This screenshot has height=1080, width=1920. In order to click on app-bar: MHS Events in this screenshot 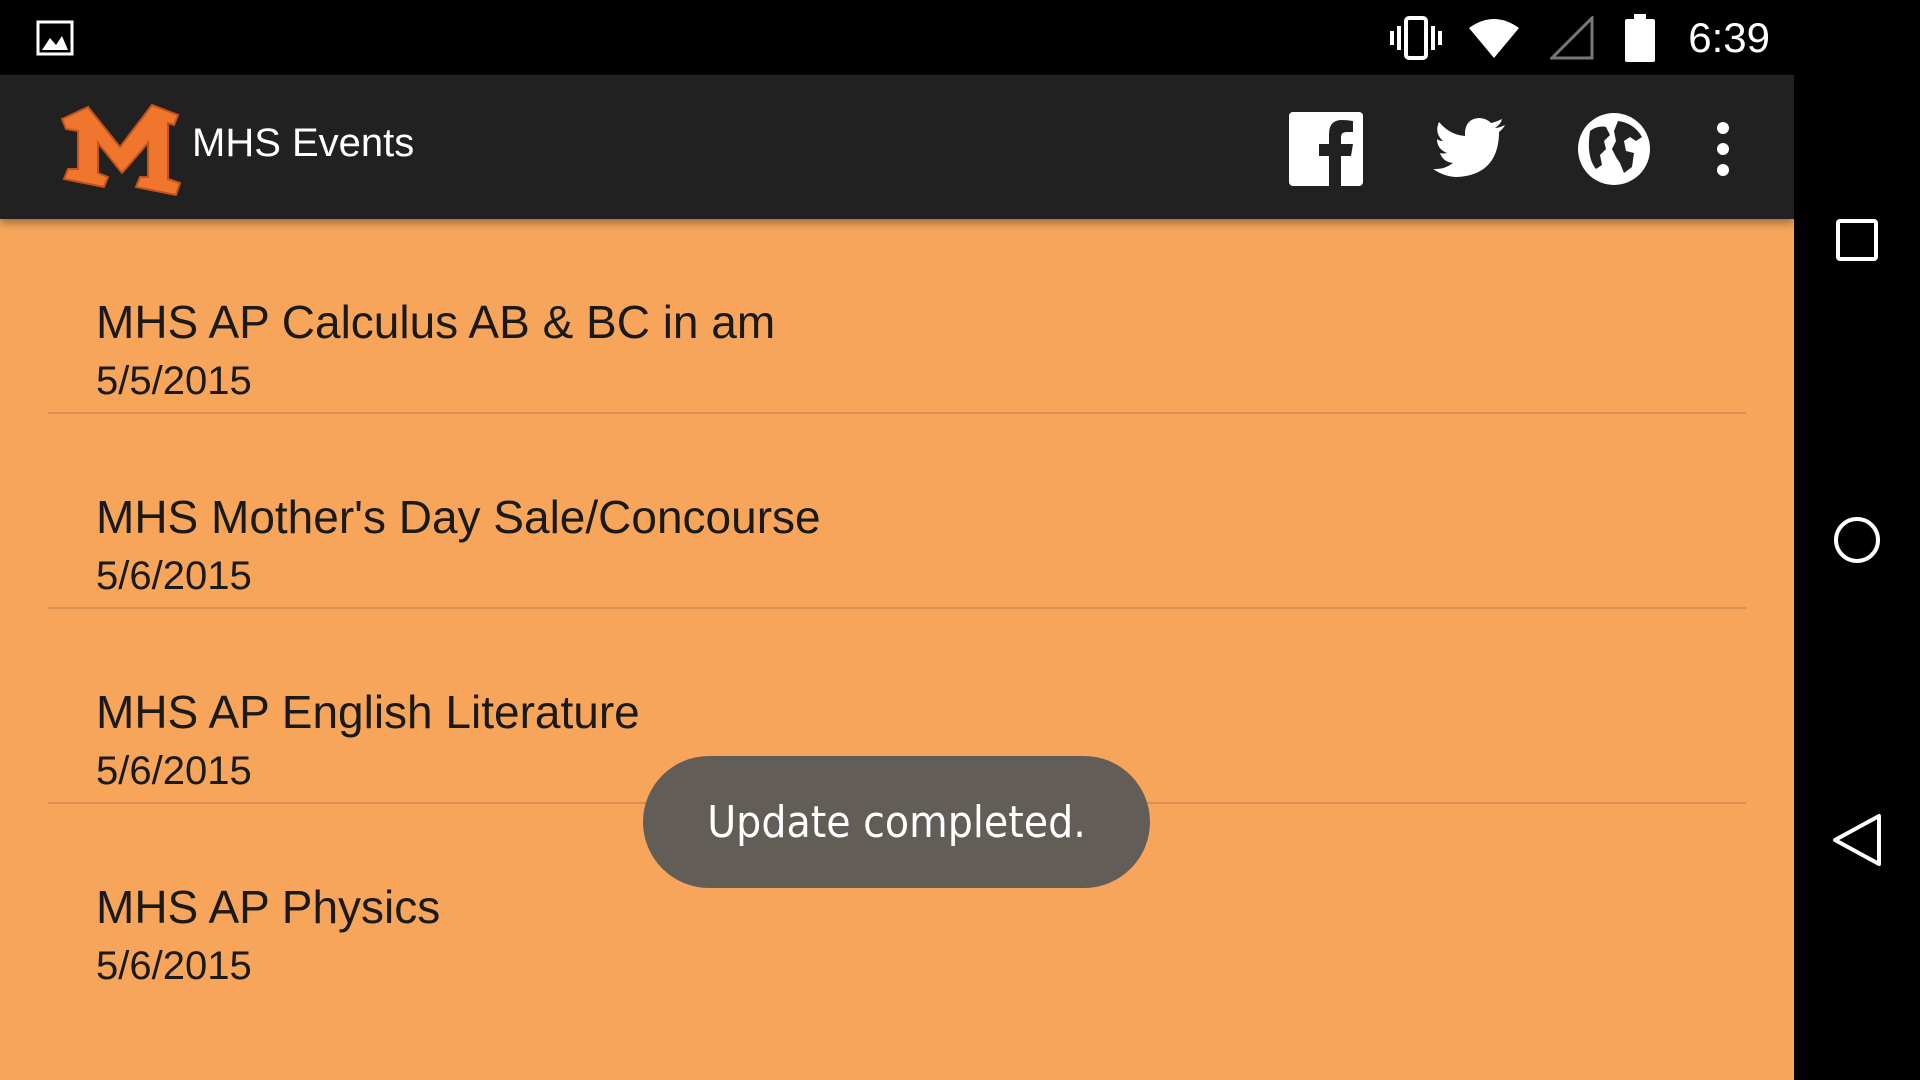, I will do `click(897, 147)`.